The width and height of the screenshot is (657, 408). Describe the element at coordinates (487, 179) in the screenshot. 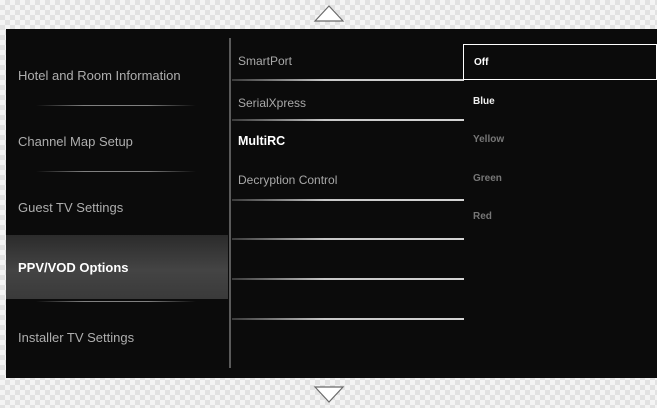

I see `option-green: Green` at that location.